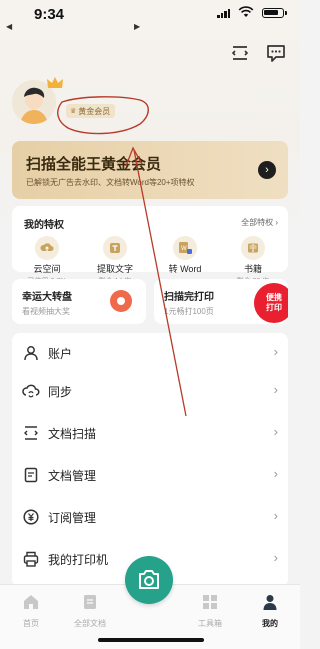 This screenshot has width=320, height=649. What do you see at coordinates (189, 297) in the screenshot?
I see `promo-title: 扫描完打印` at bounding box center [189, 297].